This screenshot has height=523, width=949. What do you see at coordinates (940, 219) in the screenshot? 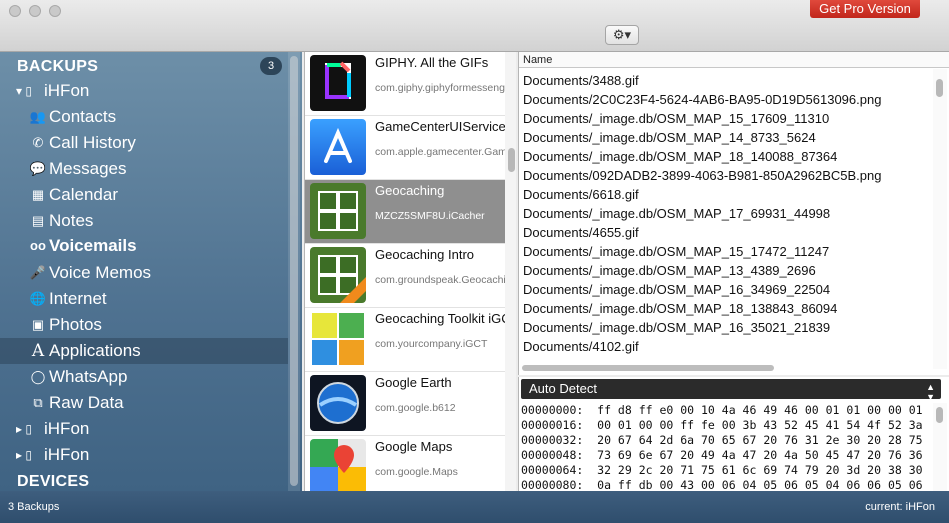
I see `file-list-vertical-scrollbar` at bounding box center [940, 219].